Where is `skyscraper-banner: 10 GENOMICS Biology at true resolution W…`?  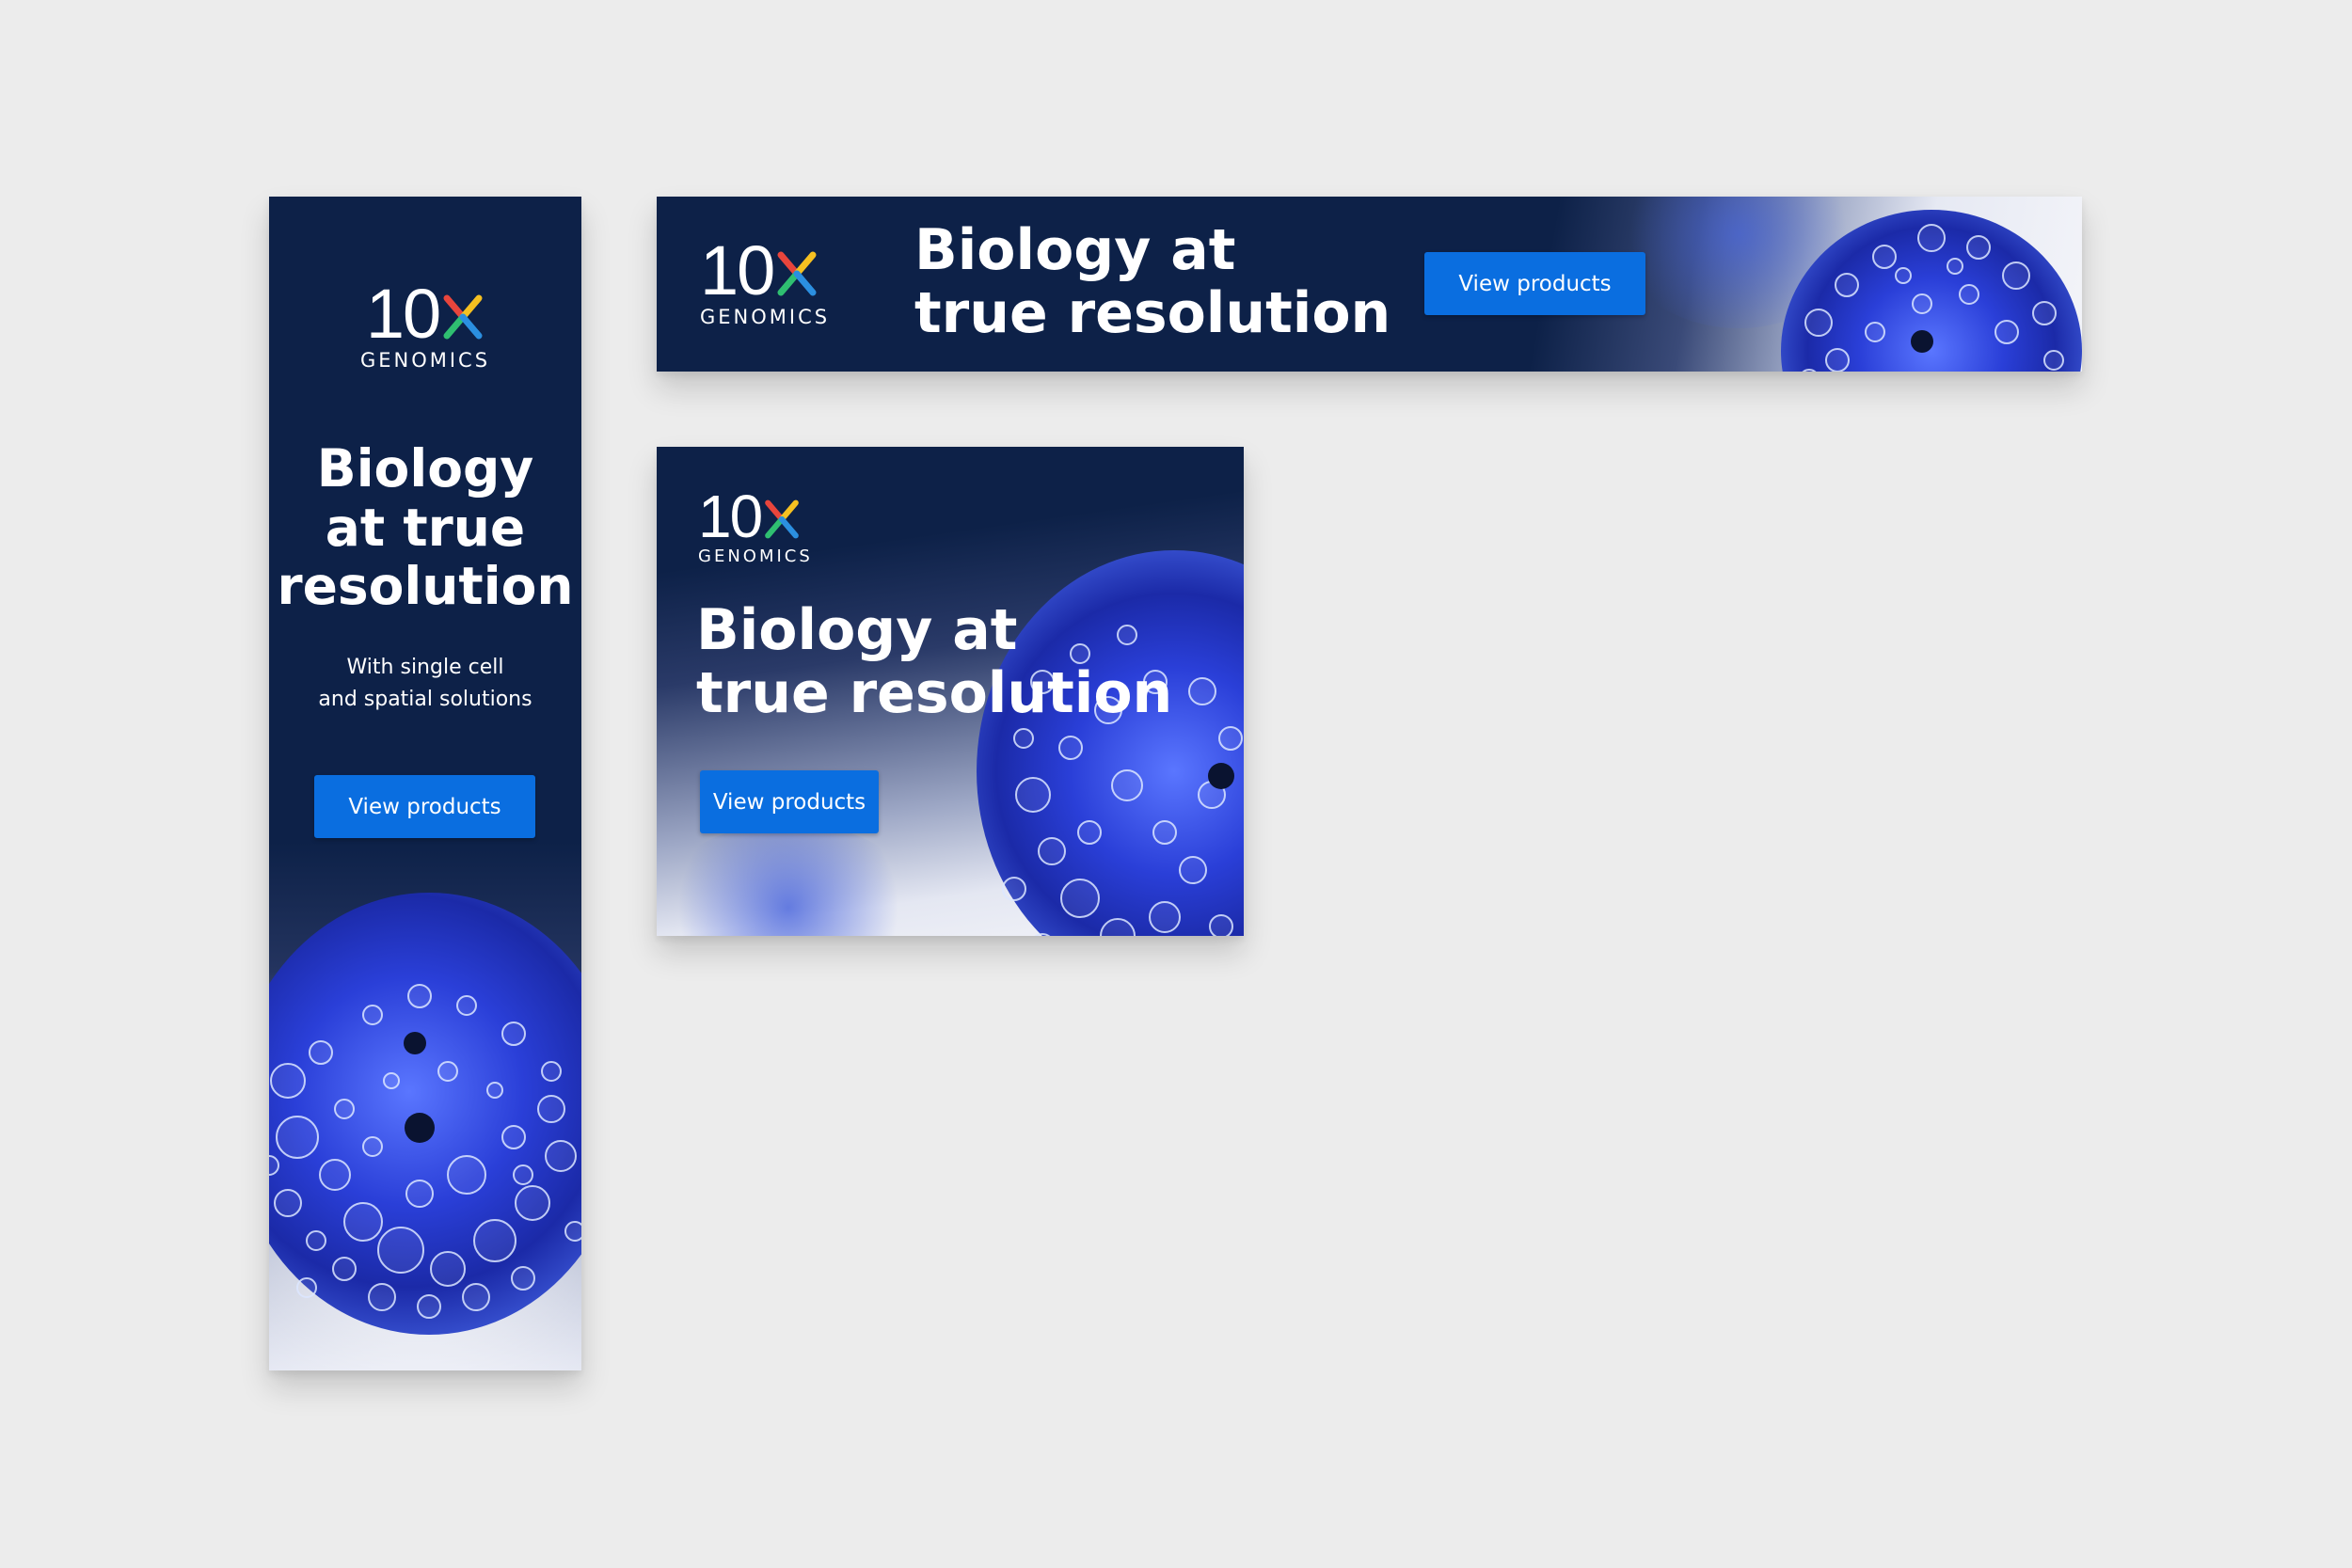 skyscraper-banner: 10 GENOMICS Biology at true resolution W… is located at coordinates (425, 783).